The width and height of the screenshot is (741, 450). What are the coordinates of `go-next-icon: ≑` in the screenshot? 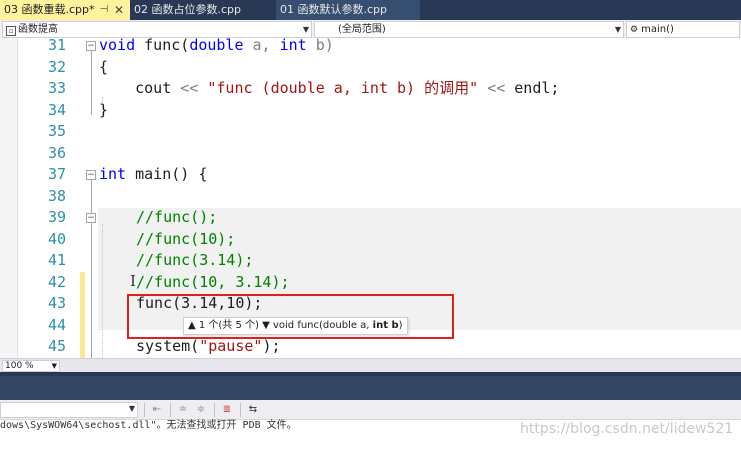 It's located at (201, 410).